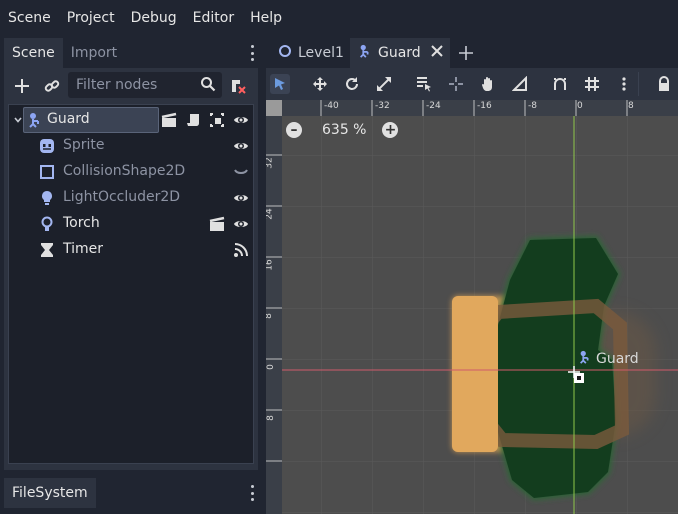 This screenshot has width=678, height=514. I want to click on filter-nodes-field, so click(145, 85).